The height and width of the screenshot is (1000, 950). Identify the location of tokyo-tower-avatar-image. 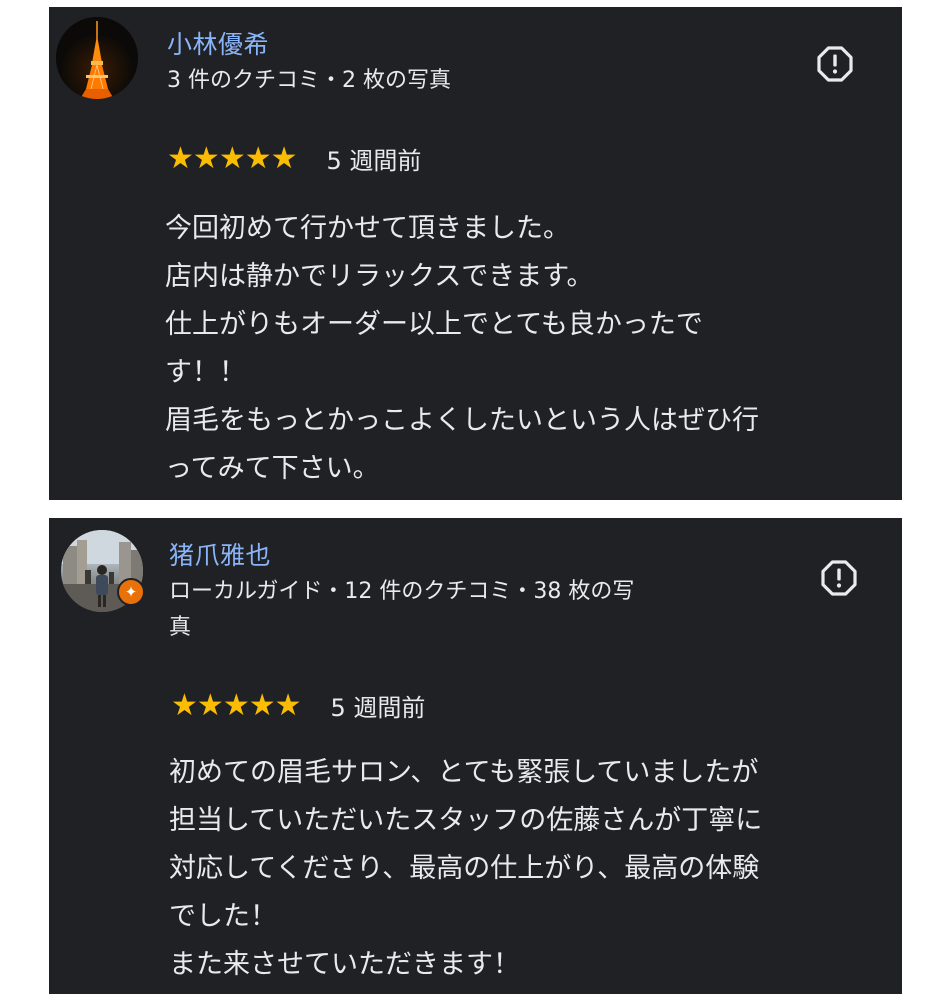
(97, 58).